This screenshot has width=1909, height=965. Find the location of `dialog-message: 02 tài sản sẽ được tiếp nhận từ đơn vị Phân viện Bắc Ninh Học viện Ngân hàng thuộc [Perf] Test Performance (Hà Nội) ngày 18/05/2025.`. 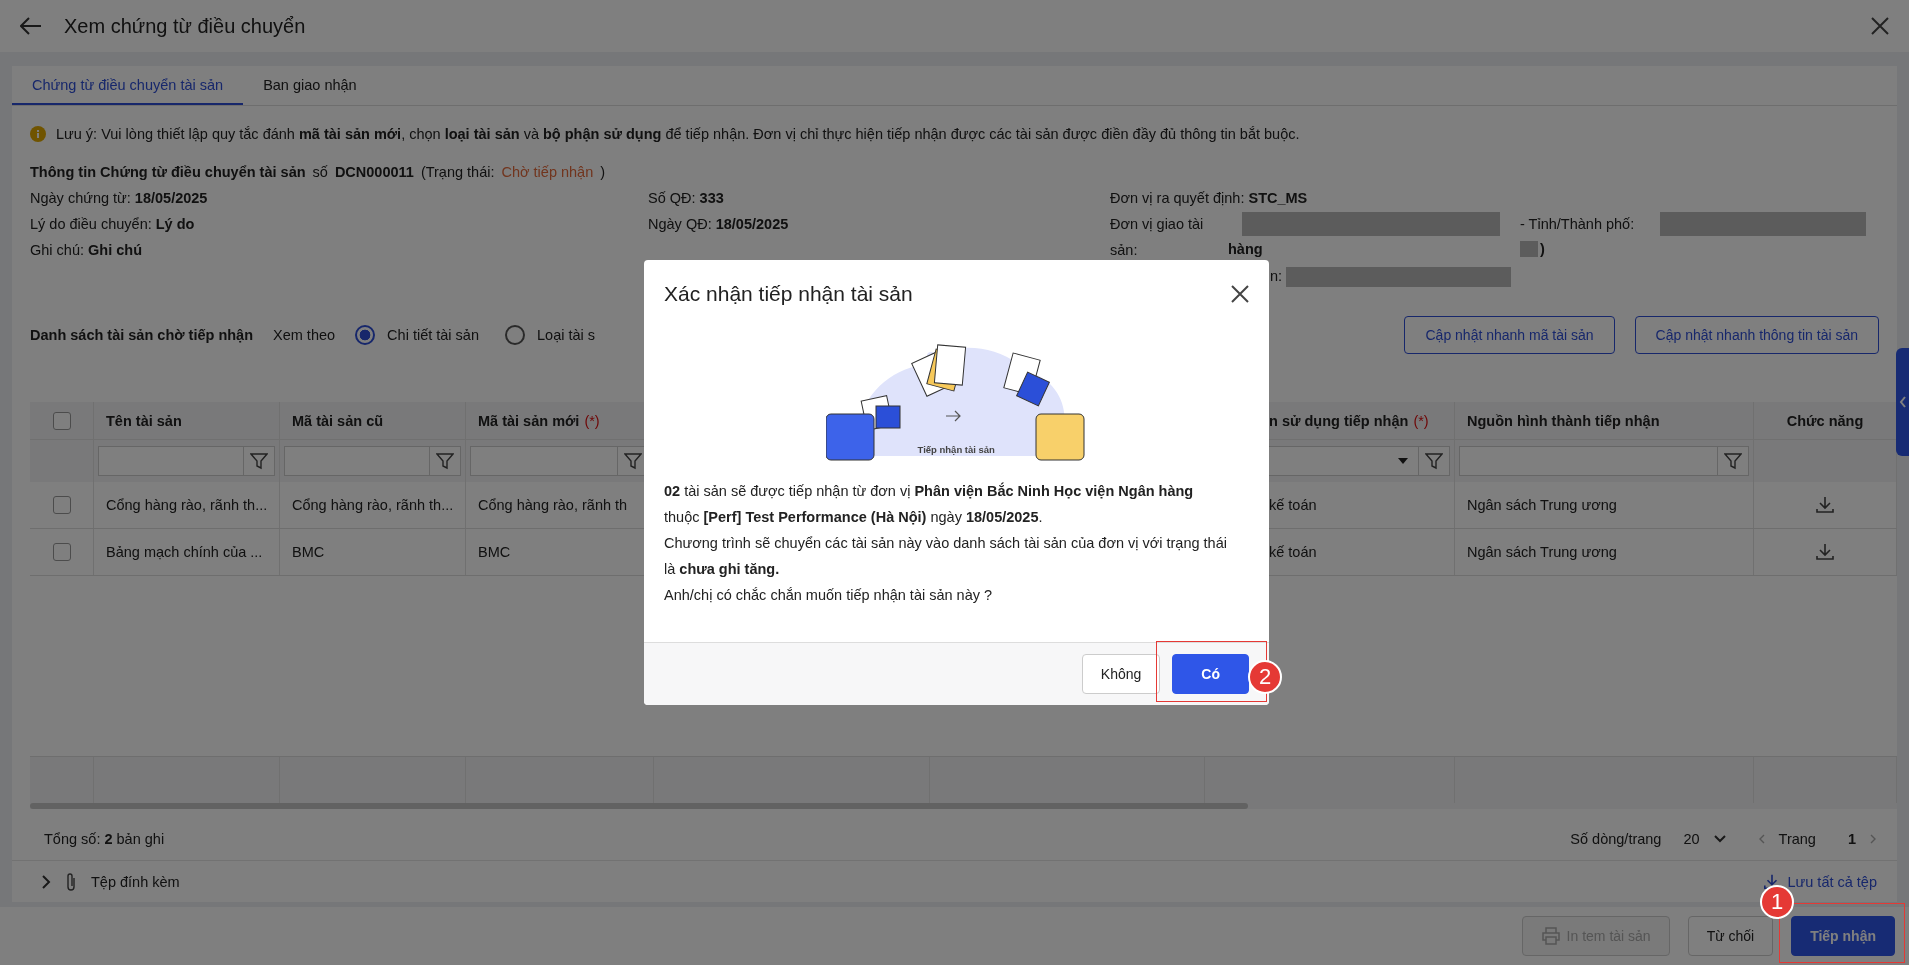

dialog-message: 02 tài sản sẽ được tiếp nhận từ đơn vị Phân viện Bắc Ninh Học viện Ngân hàng thuộc [Perf] Test Performance (Hà Nội) ngày 18/05/2025. is located at coordinates (929, 504).